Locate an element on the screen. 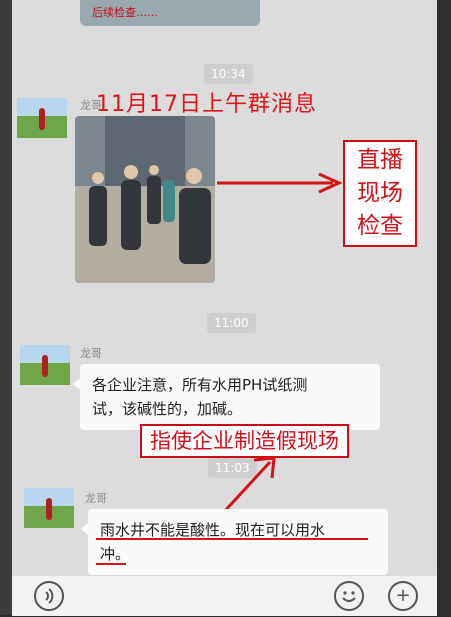  annotation-line-1: 直播 is located at coordinates (380, 160).